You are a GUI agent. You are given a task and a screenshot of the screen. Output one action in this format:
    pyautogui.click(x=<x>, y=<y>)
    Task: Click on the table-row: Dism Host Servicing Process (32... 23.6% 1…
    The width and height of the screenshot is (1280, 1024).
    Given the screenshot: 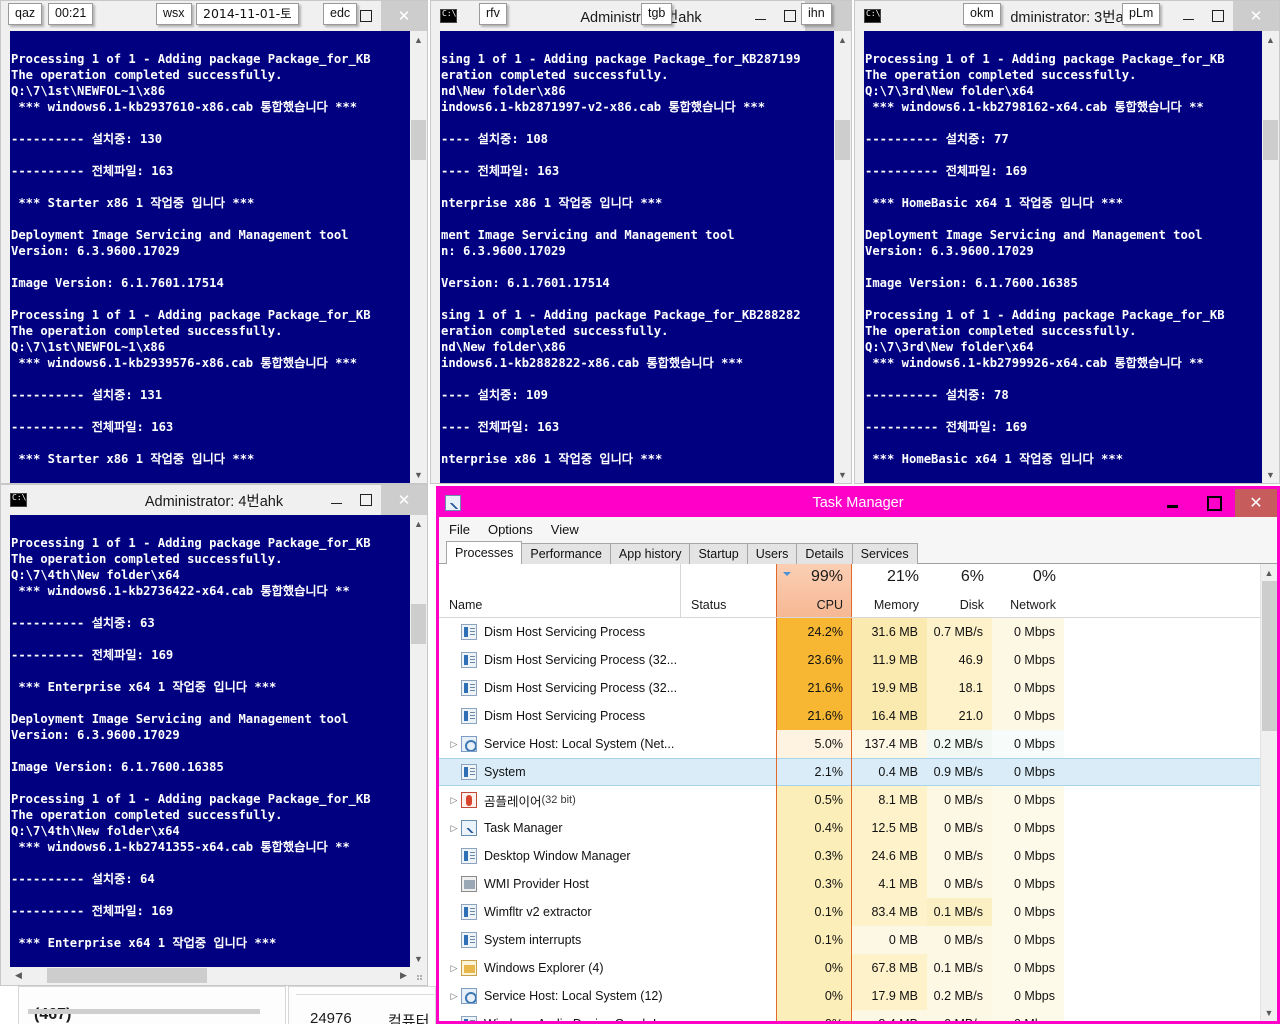 What is the action you would take?
    pyautogui.click(x=858, y=670)
    